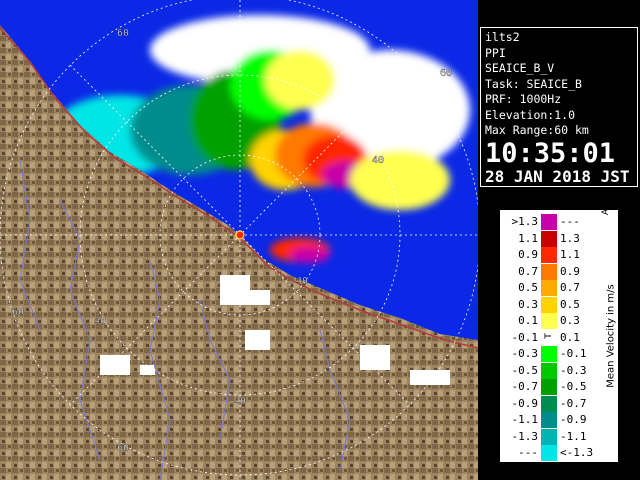 This screenshot has height=480, width=640. What do you see at coordinates (581, 335) in the screenshot?
I see `legend-unit: A Mean Velocity in m/s T` at bounding box center [581, 335].